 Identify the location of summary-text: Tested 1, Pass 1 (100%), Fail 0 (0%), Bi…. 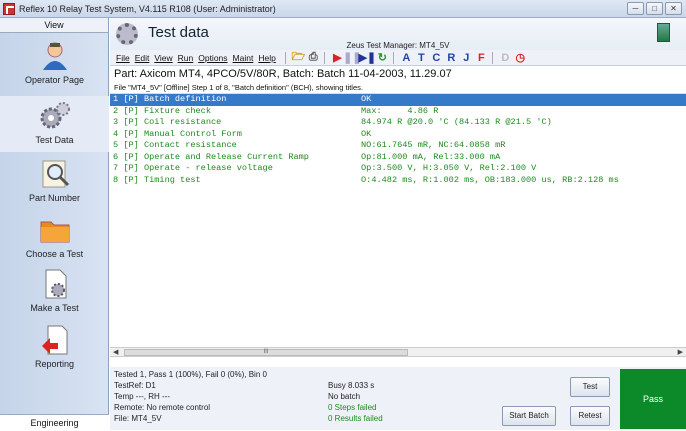
(190, 374).